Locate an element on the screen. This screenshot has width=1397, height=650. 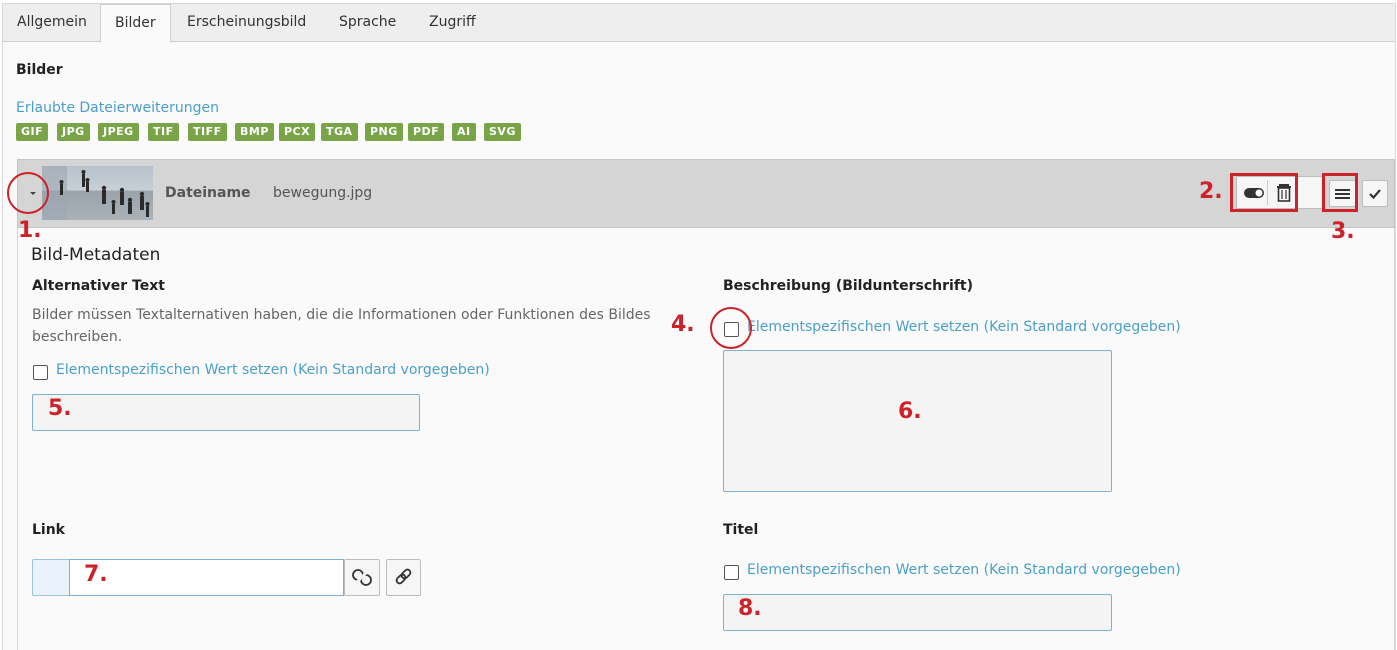
file-reference-header: Dateiname bewegung.jpg is located at coordinates (706, 193).